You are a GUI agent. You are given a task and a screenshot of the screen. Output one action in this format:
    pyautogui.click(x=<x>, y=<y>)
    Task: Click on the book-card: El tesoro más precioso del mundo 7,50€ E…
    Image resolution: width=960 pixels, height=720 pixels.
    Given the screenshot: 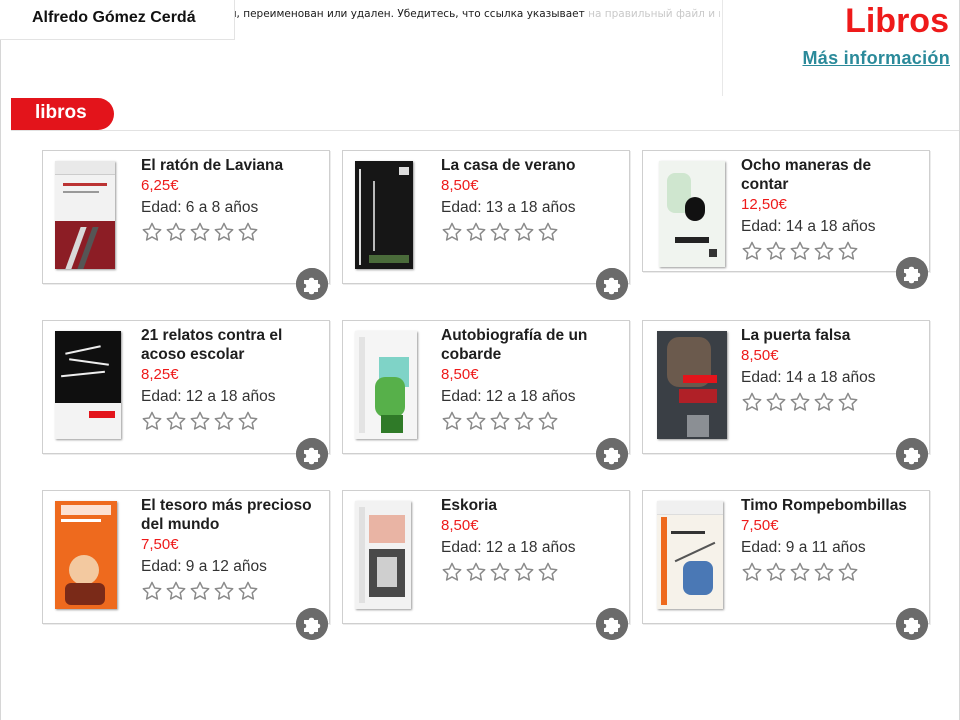 What is the action you would take?
    pyautogui.click(x=186, y=565)
    